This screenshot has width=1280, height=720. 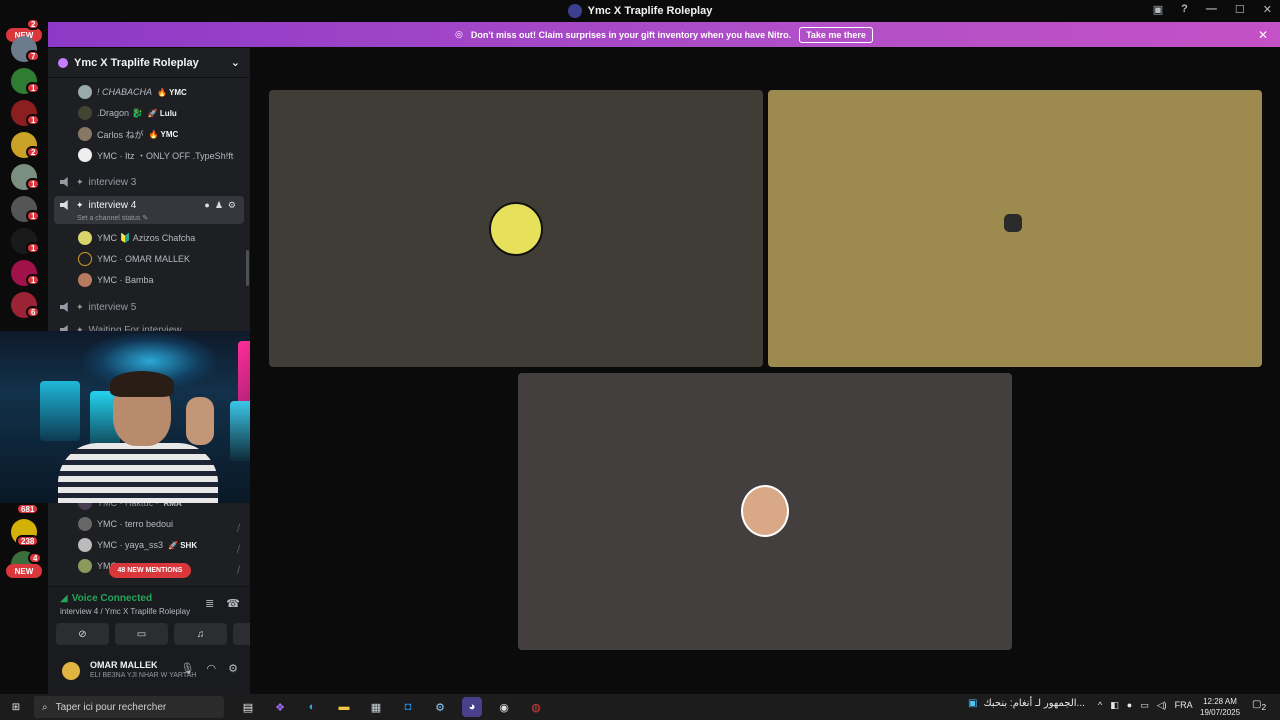 What do you see at coordinates (247, 268) in the screenshot?
I see `sidebar-scrollbar` at bounding box center [247, 268].